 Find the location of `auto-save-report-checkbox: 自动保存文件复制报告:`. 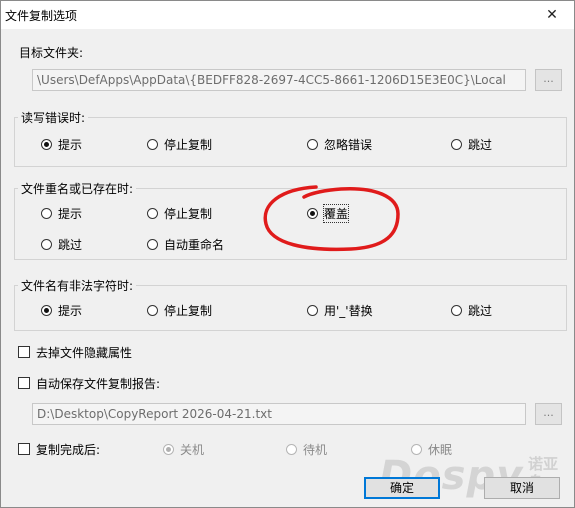

auto-save-report-checkbox: 自动保存文件复制报告: is located at coordinates (89, 383).